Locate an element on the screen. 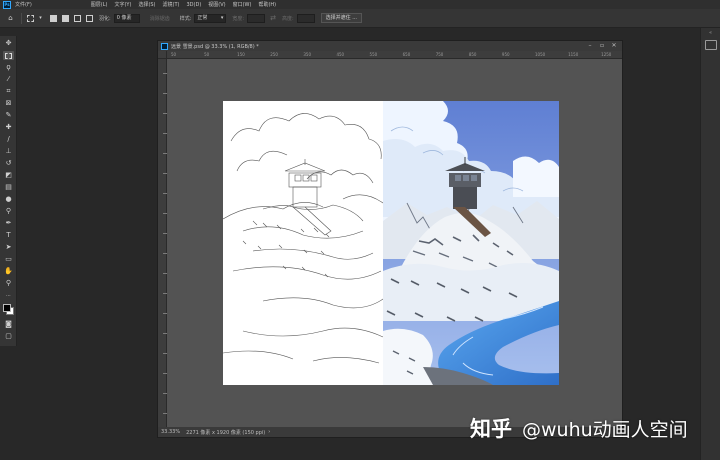  document-tab: 远景 雪景.psd @ 33.3% (1, RGB/8) * is located at coordinates (390, 46).